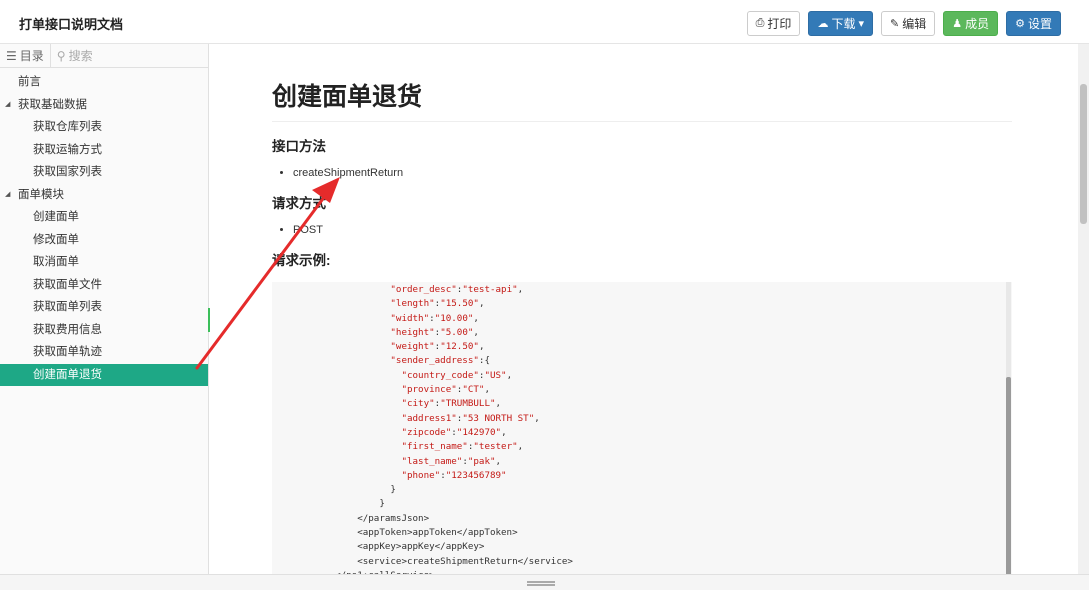  Describe the element at coordinates (104, 82) in the screenshot. I see `sidebar-item-preface: 前言` at that location.